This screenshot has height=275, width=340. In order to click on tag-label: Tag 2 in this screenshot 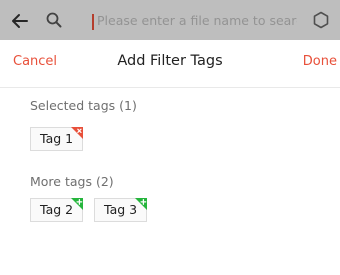, I will do `click(57, 209)`.